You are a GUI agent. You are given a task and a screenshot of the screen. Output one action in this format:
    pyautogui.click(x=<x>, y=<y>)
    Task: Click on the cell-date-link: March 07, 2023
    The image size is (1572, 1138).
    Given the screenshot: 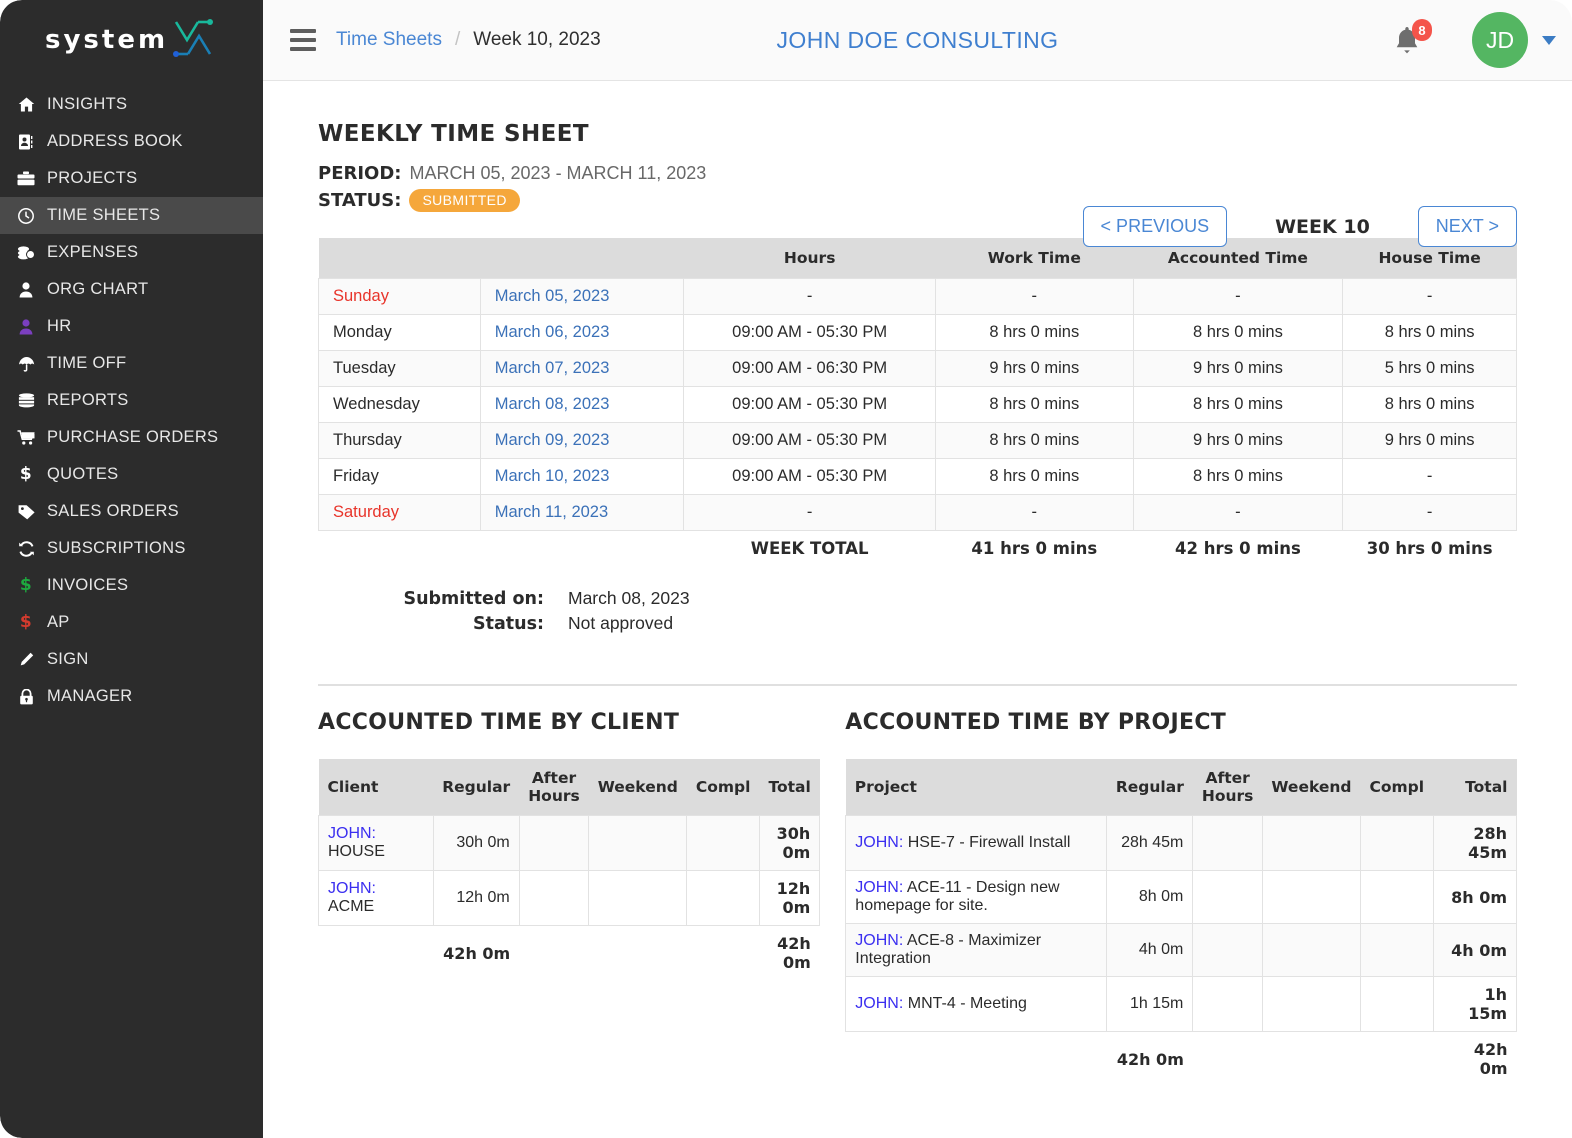 What is the action you would take?
    pyautogui.click(x=582, y=368)
    